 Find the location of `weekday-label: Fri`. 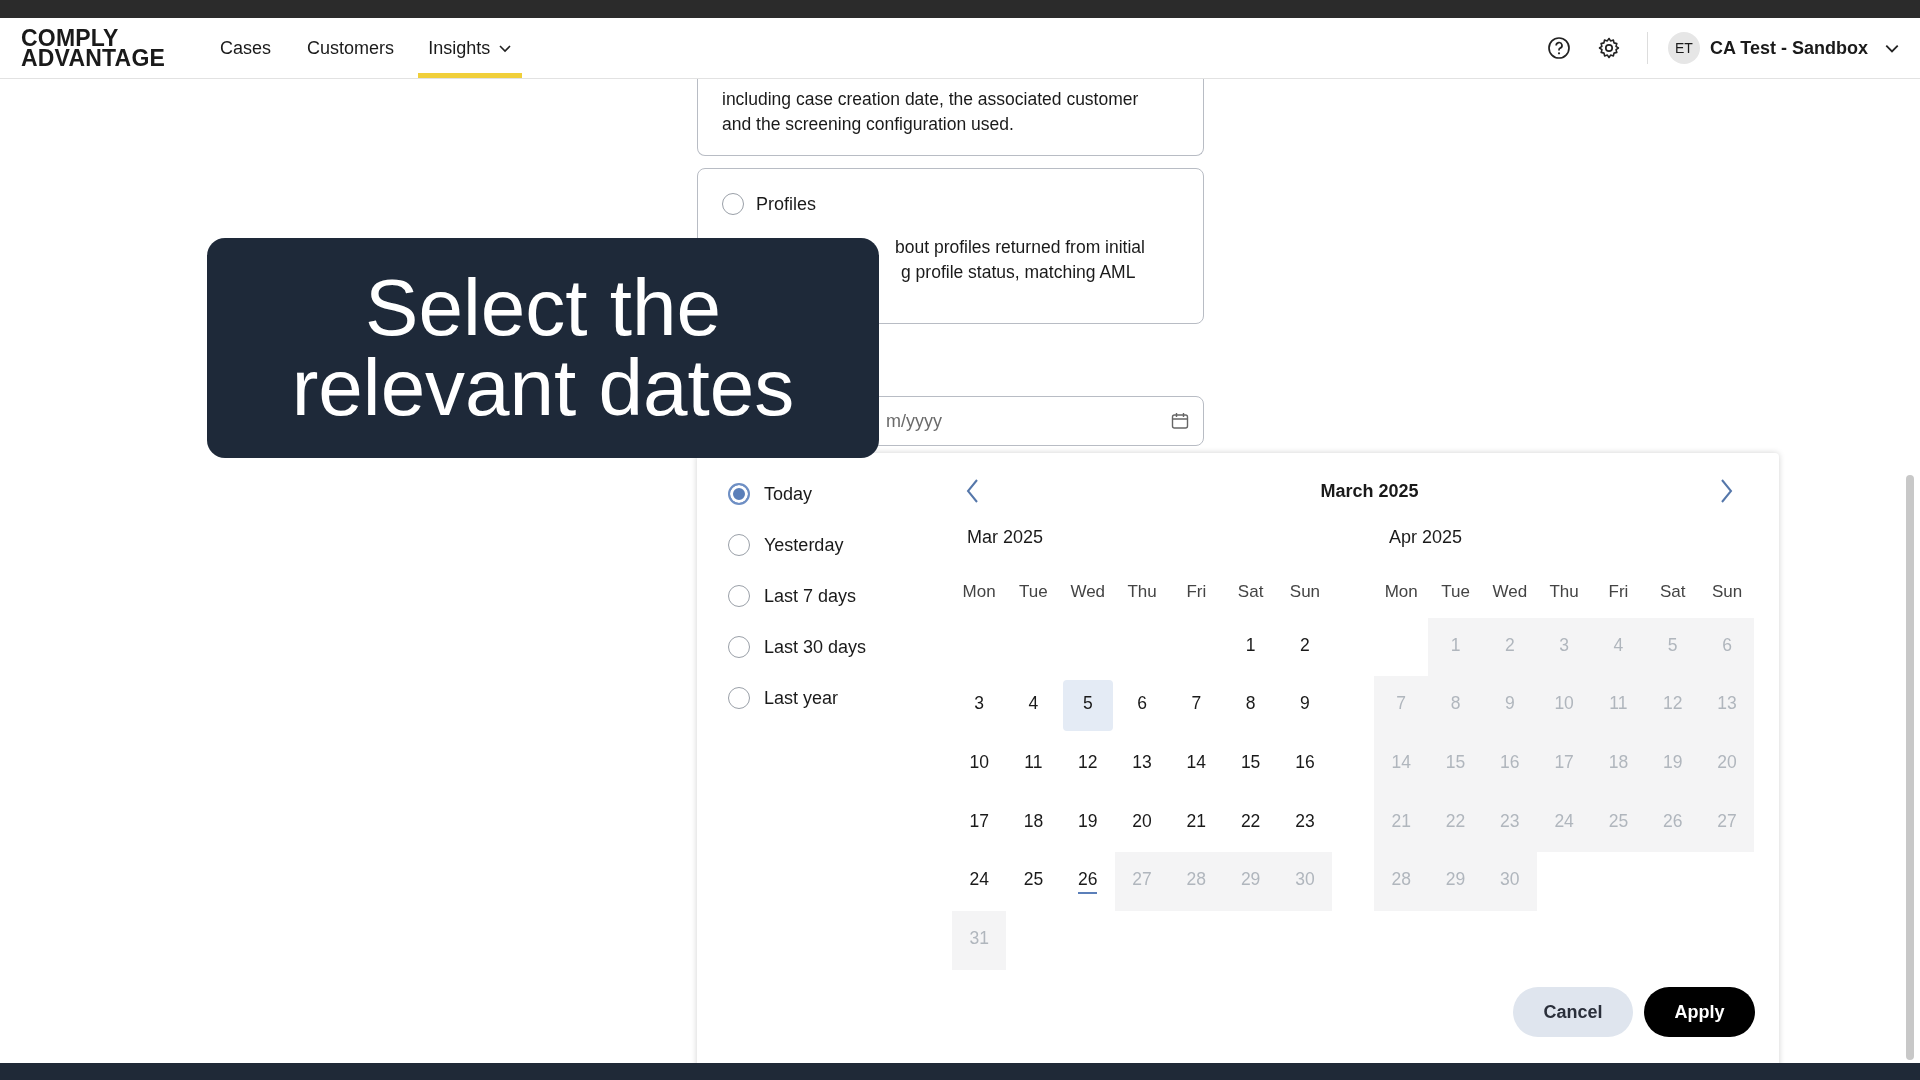

weekday-label: Fri is located at coordinates (1618, 592).